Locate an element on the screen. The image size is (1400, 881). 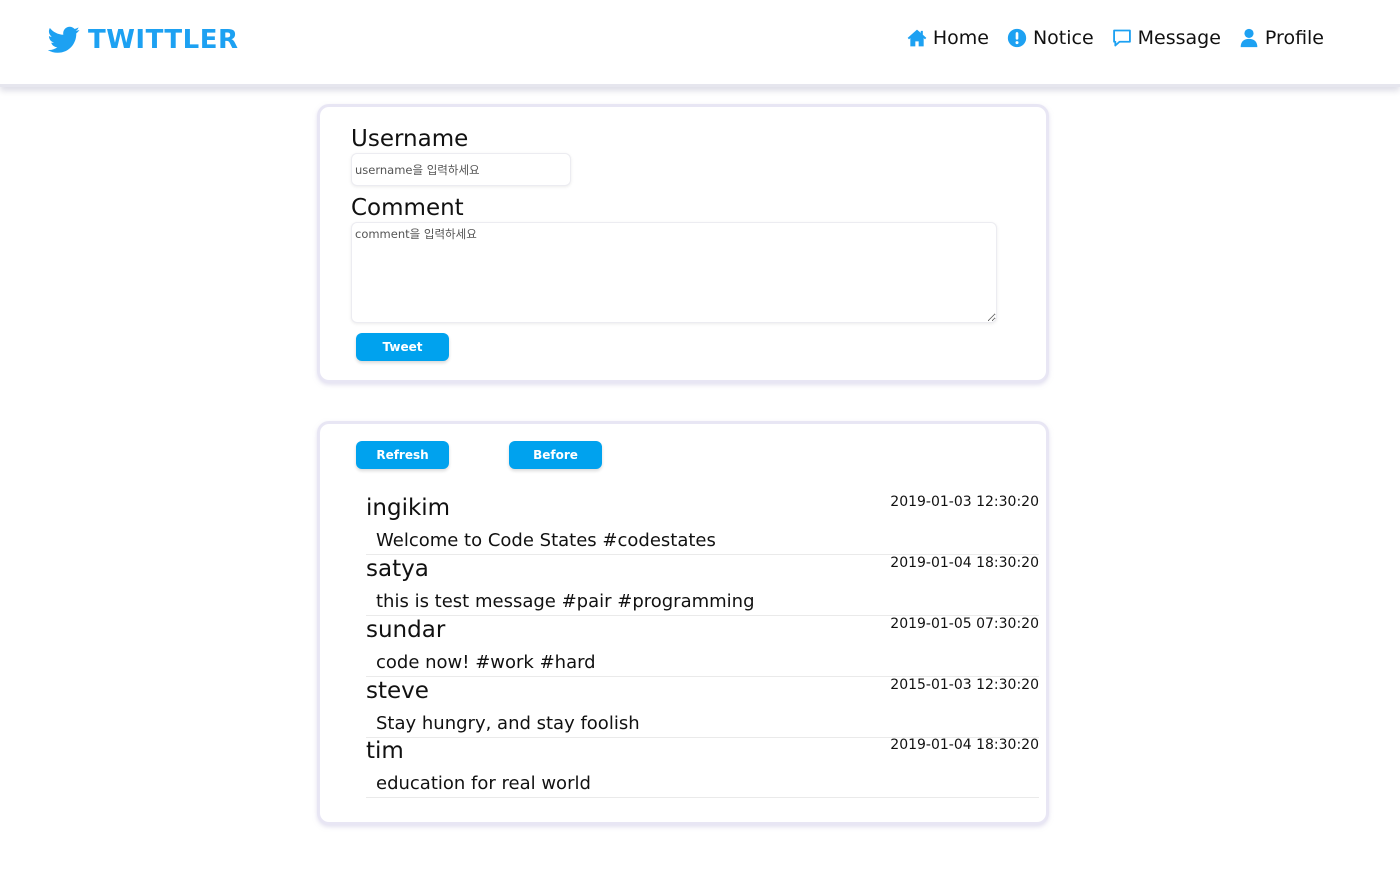
nav-home-label: Home is located at coordinates (960, 38).